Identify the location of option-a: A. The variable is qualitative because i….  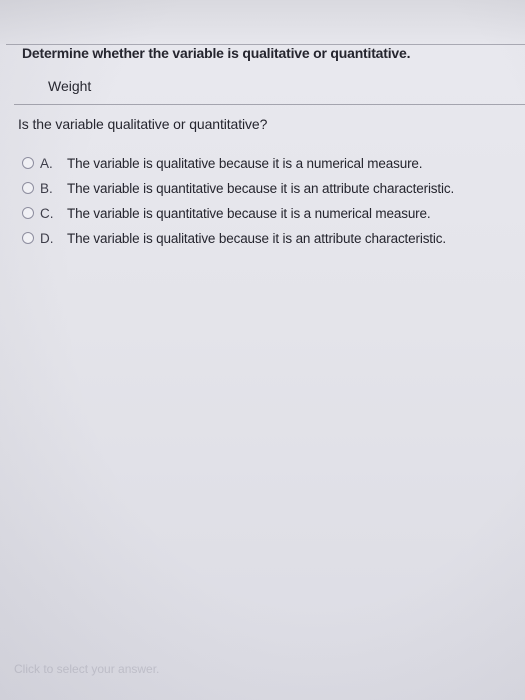
(272, 163).